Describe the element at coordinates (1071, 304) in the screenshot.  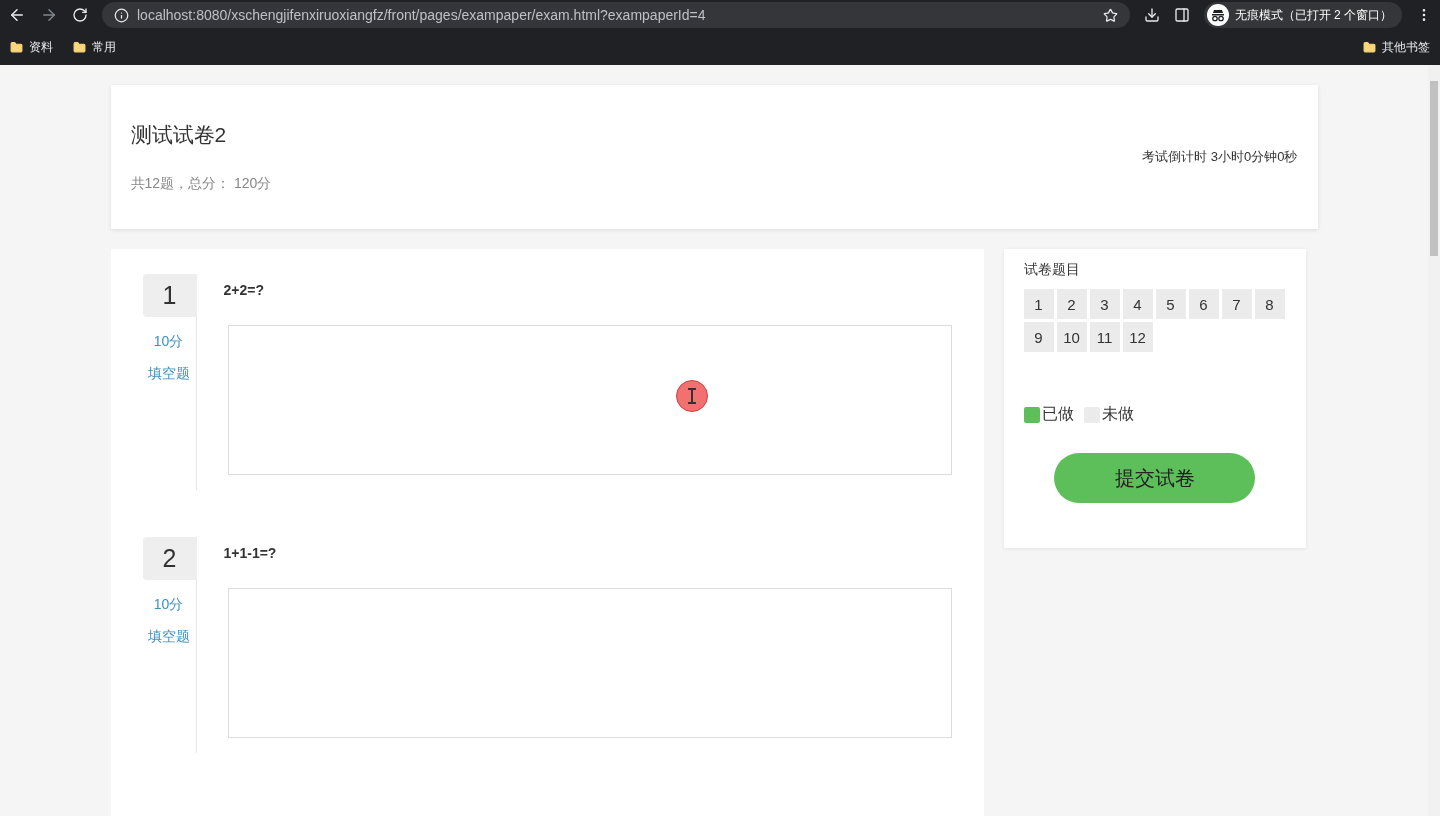
I see `question-nav-button: 2` at that location.